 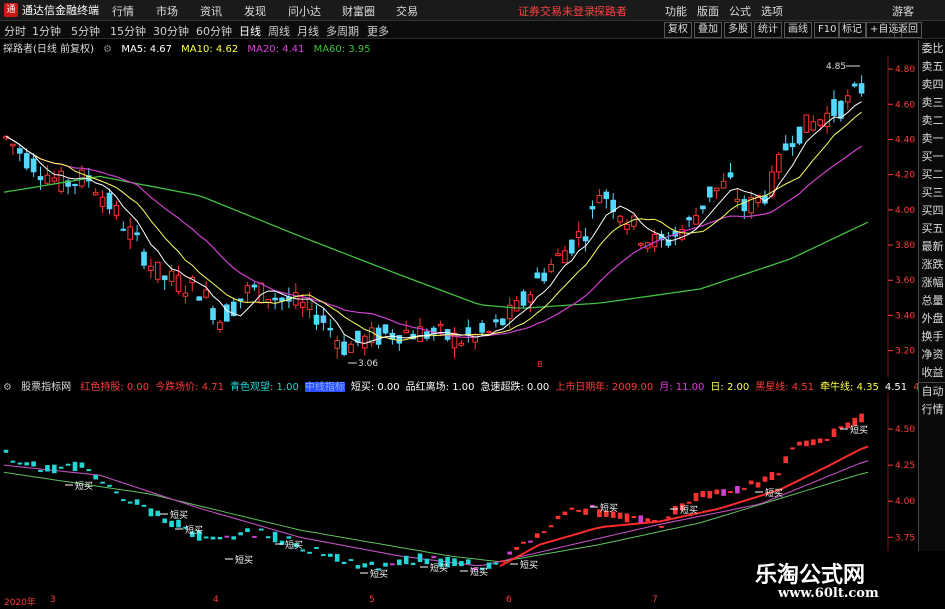 What do you see at coordinates (932, 337) in the screenshot?
I see `sidebar-field-16: 换手` at bounding box center [932, 337].